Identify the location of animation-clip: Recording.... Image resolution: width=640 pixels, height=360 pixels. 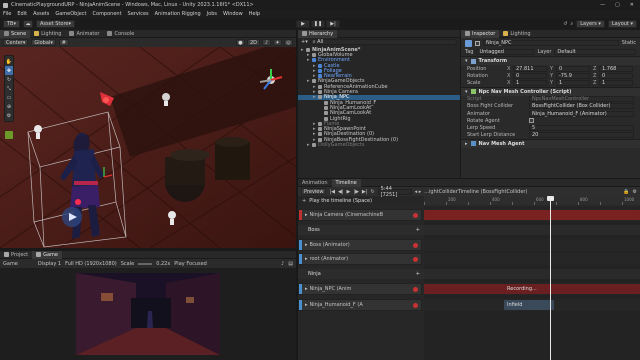
(532, 289).